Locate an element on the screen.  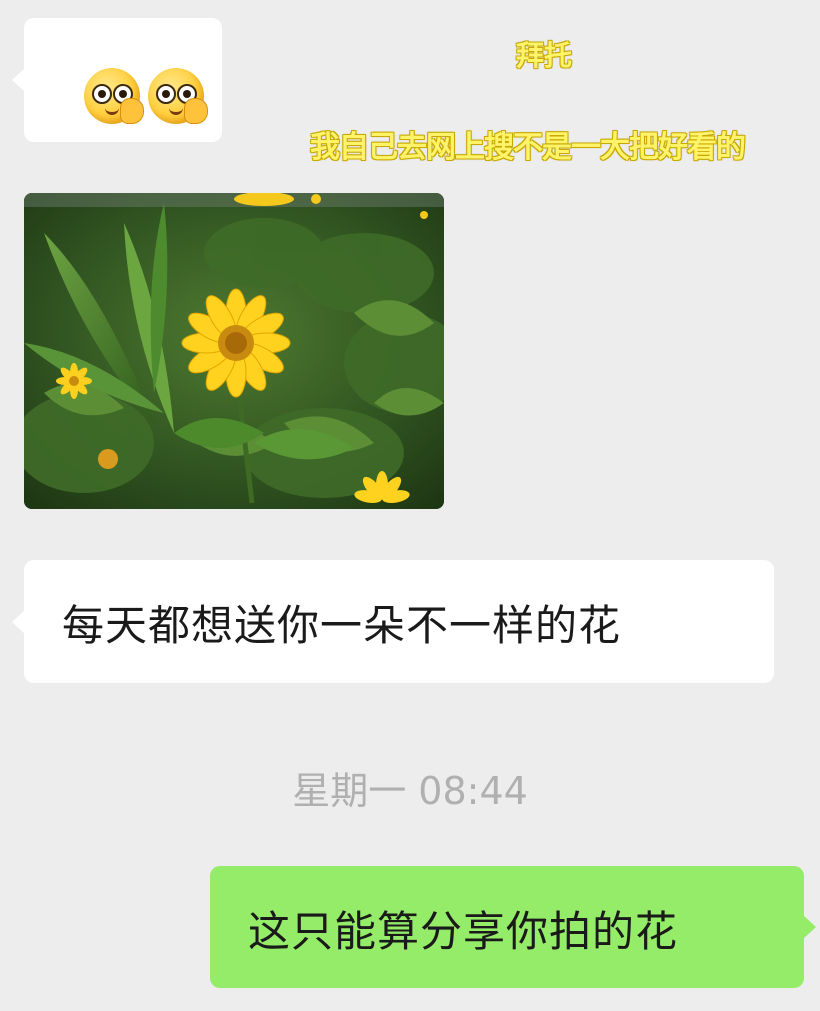
caption-line-2: 我自己去网上搜不是一大把好看的 is located at coordinates (528, 147).